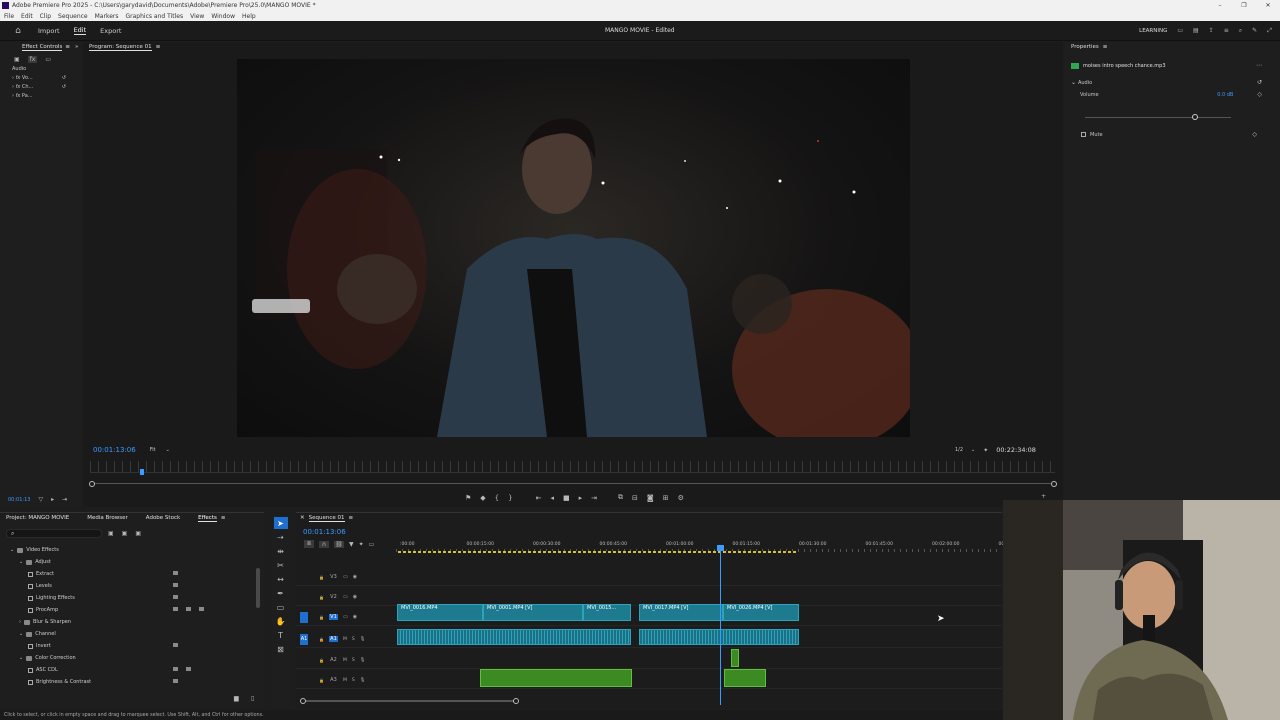 This screenshot has height=720, width=1280. Describe the element at coordinates (134, 562) in the screenshot. I see `effects-folder: ⌄ Adjust` at that location.